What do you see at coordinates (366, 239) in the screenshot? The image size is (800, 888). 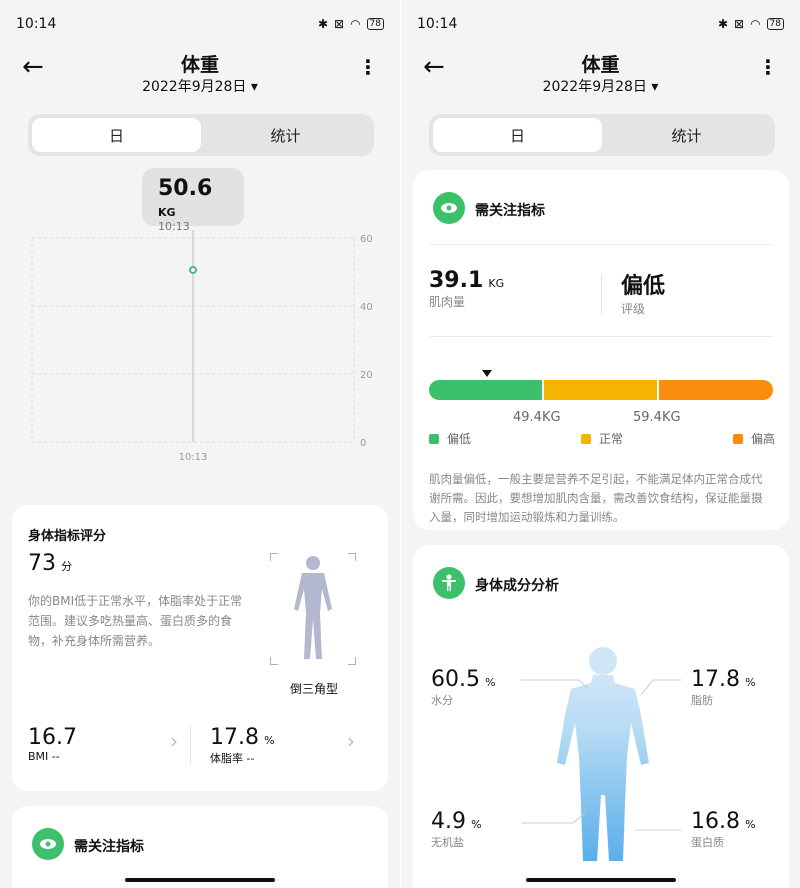 I see `y-tick-label: 60` at bounding box center [366, 239].